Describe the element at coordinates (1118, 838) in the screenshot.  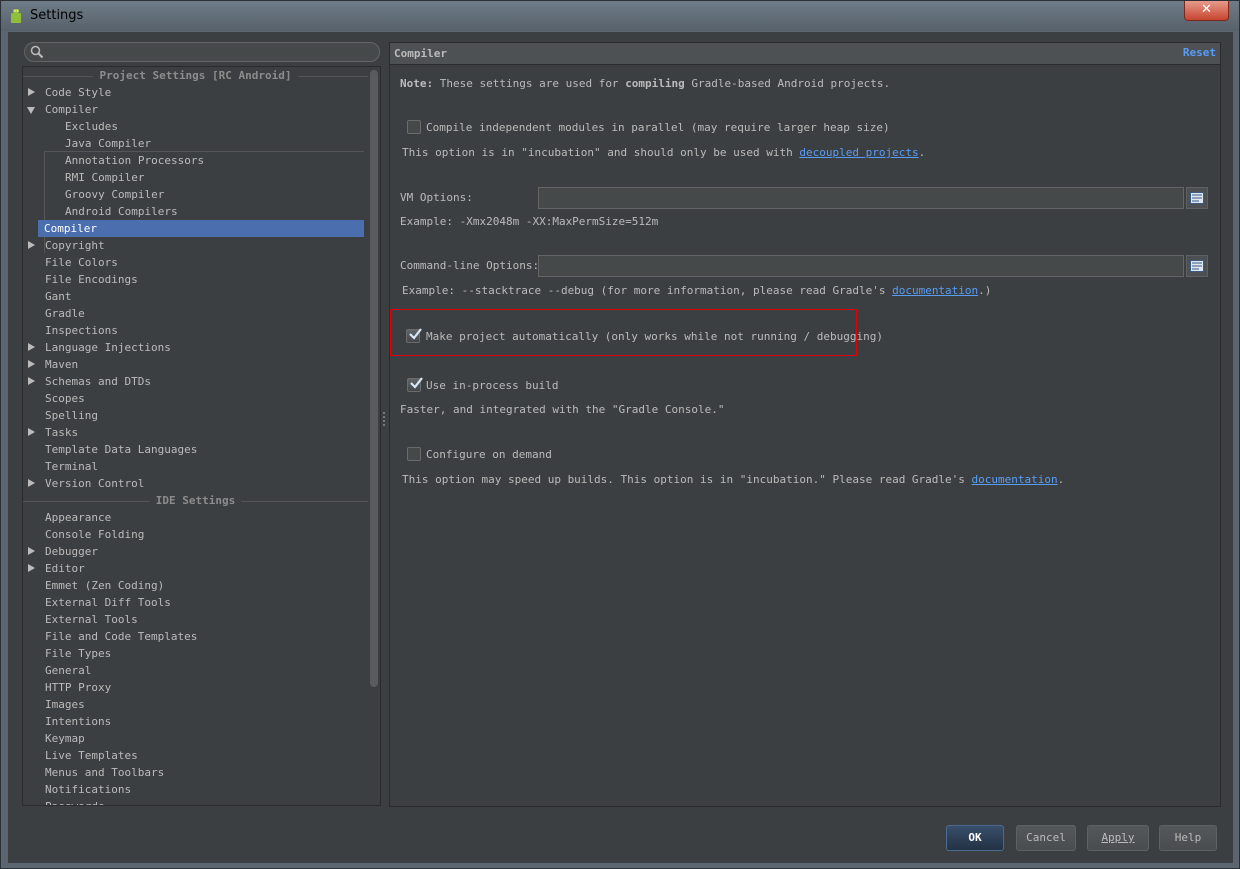
I see `apply-button: Apply` at that location.